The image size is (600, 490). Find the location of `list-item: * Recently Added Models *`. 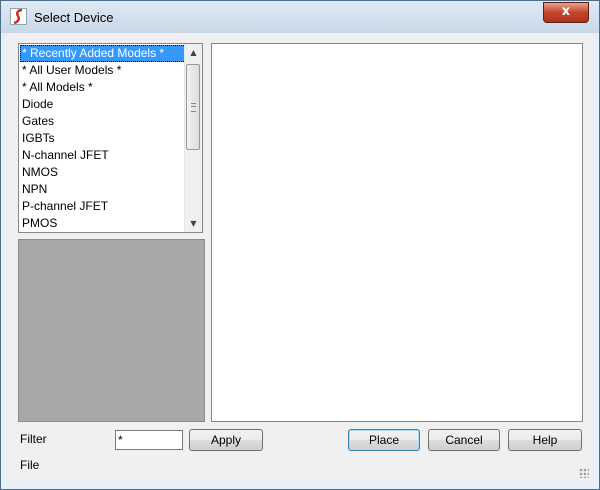

list-item: * Recently Added Models * is located at coordinates (103, 53).